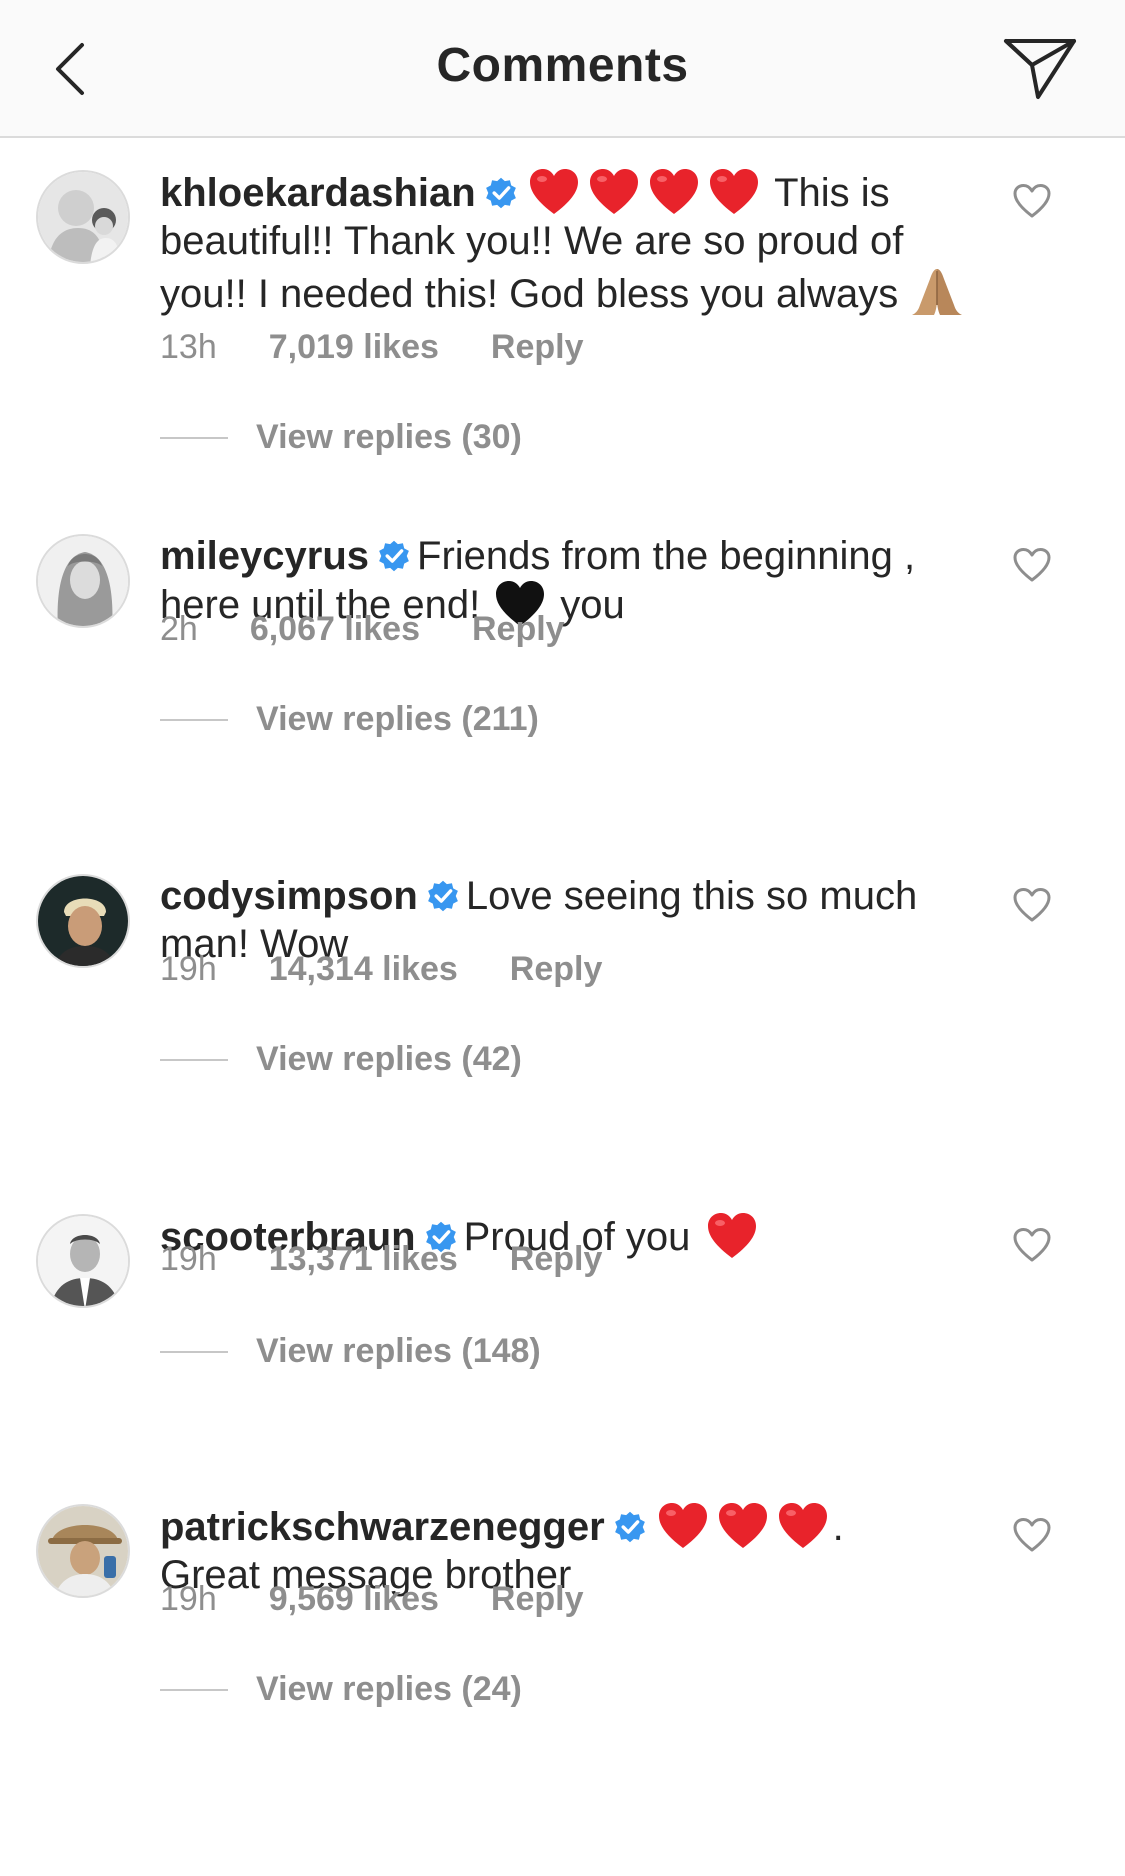 Image resolution: width=1125 pixels, height=1876 pixels. I want to click on view-replies-label: View replies (24), so click(389, 1689).